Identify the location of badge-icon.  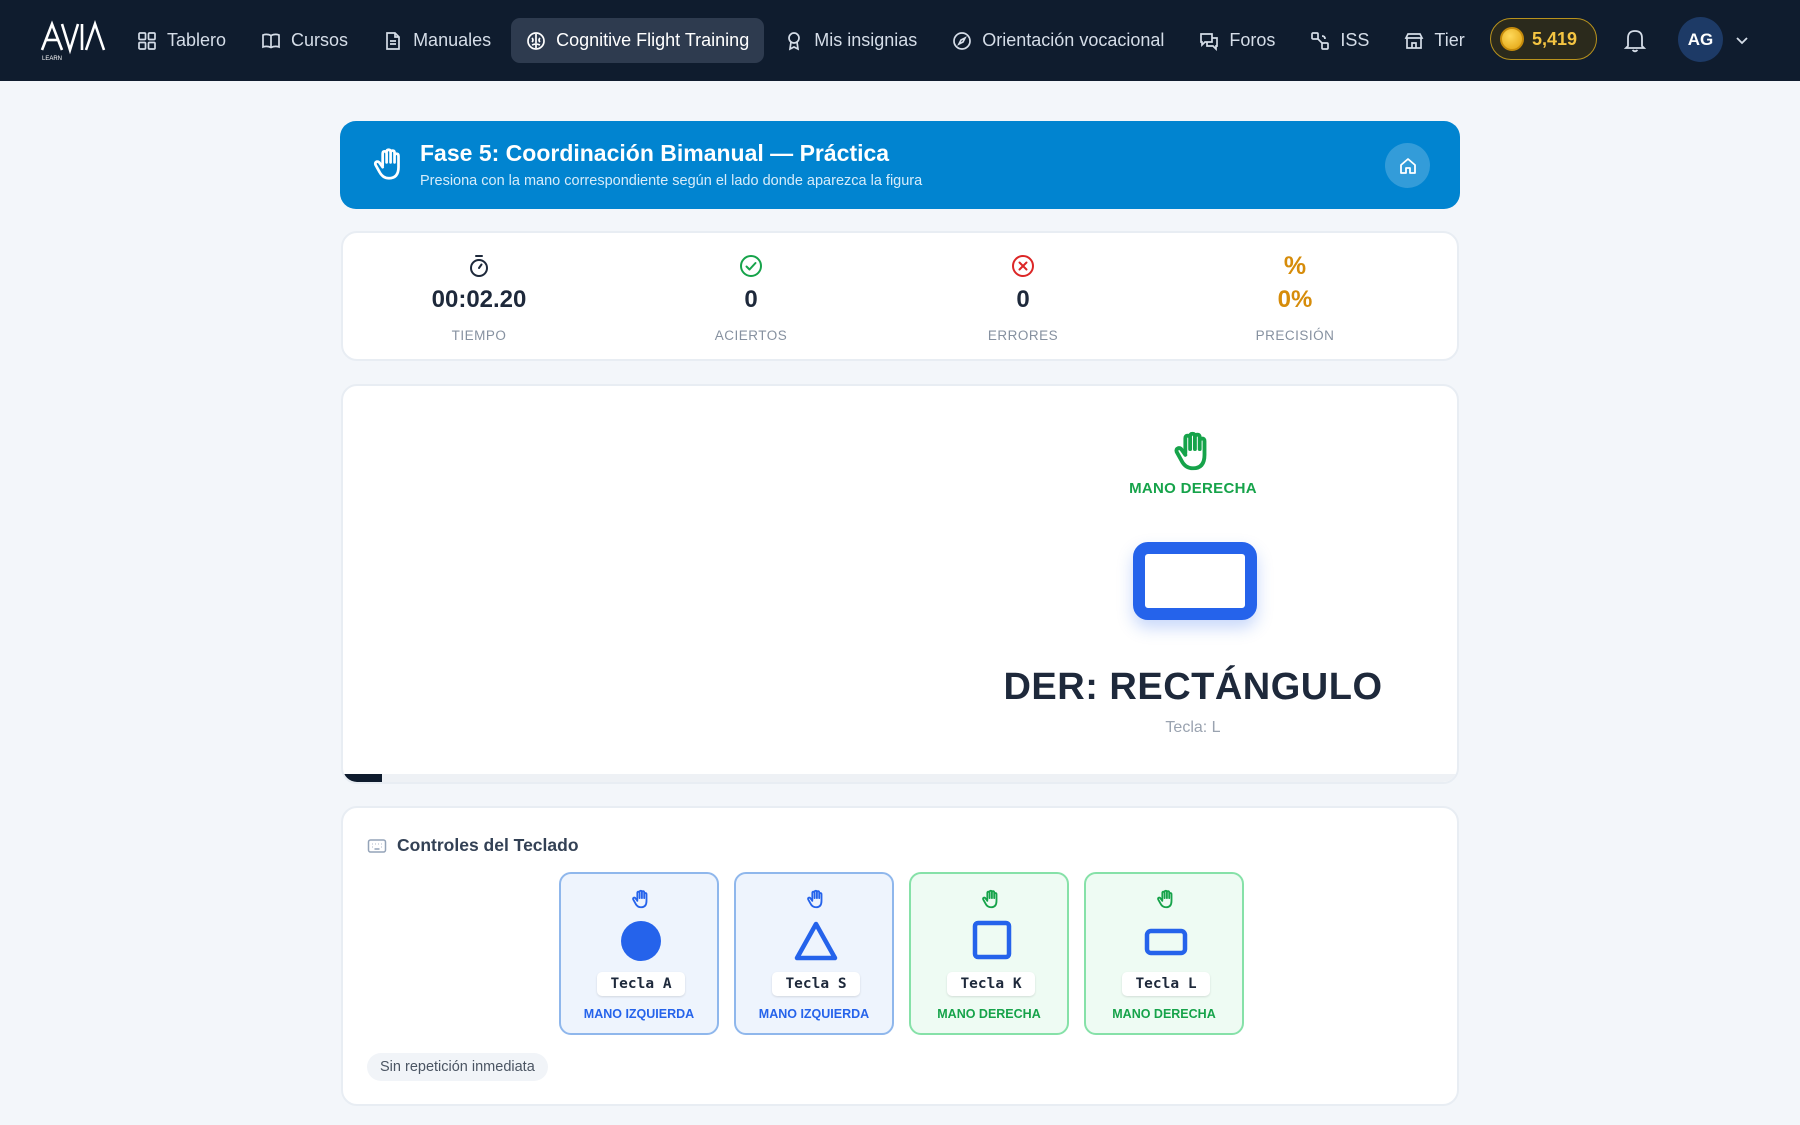
(794, 40).